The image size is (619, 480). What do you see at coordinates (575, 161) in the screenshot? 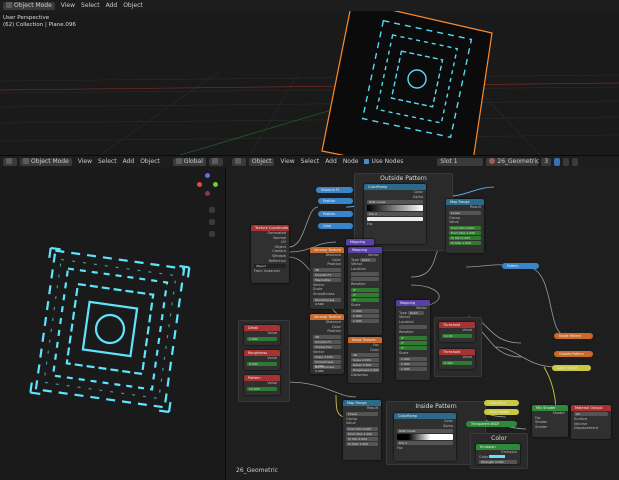
I see `unlink-material-icon` at bounding box center [575, 161].